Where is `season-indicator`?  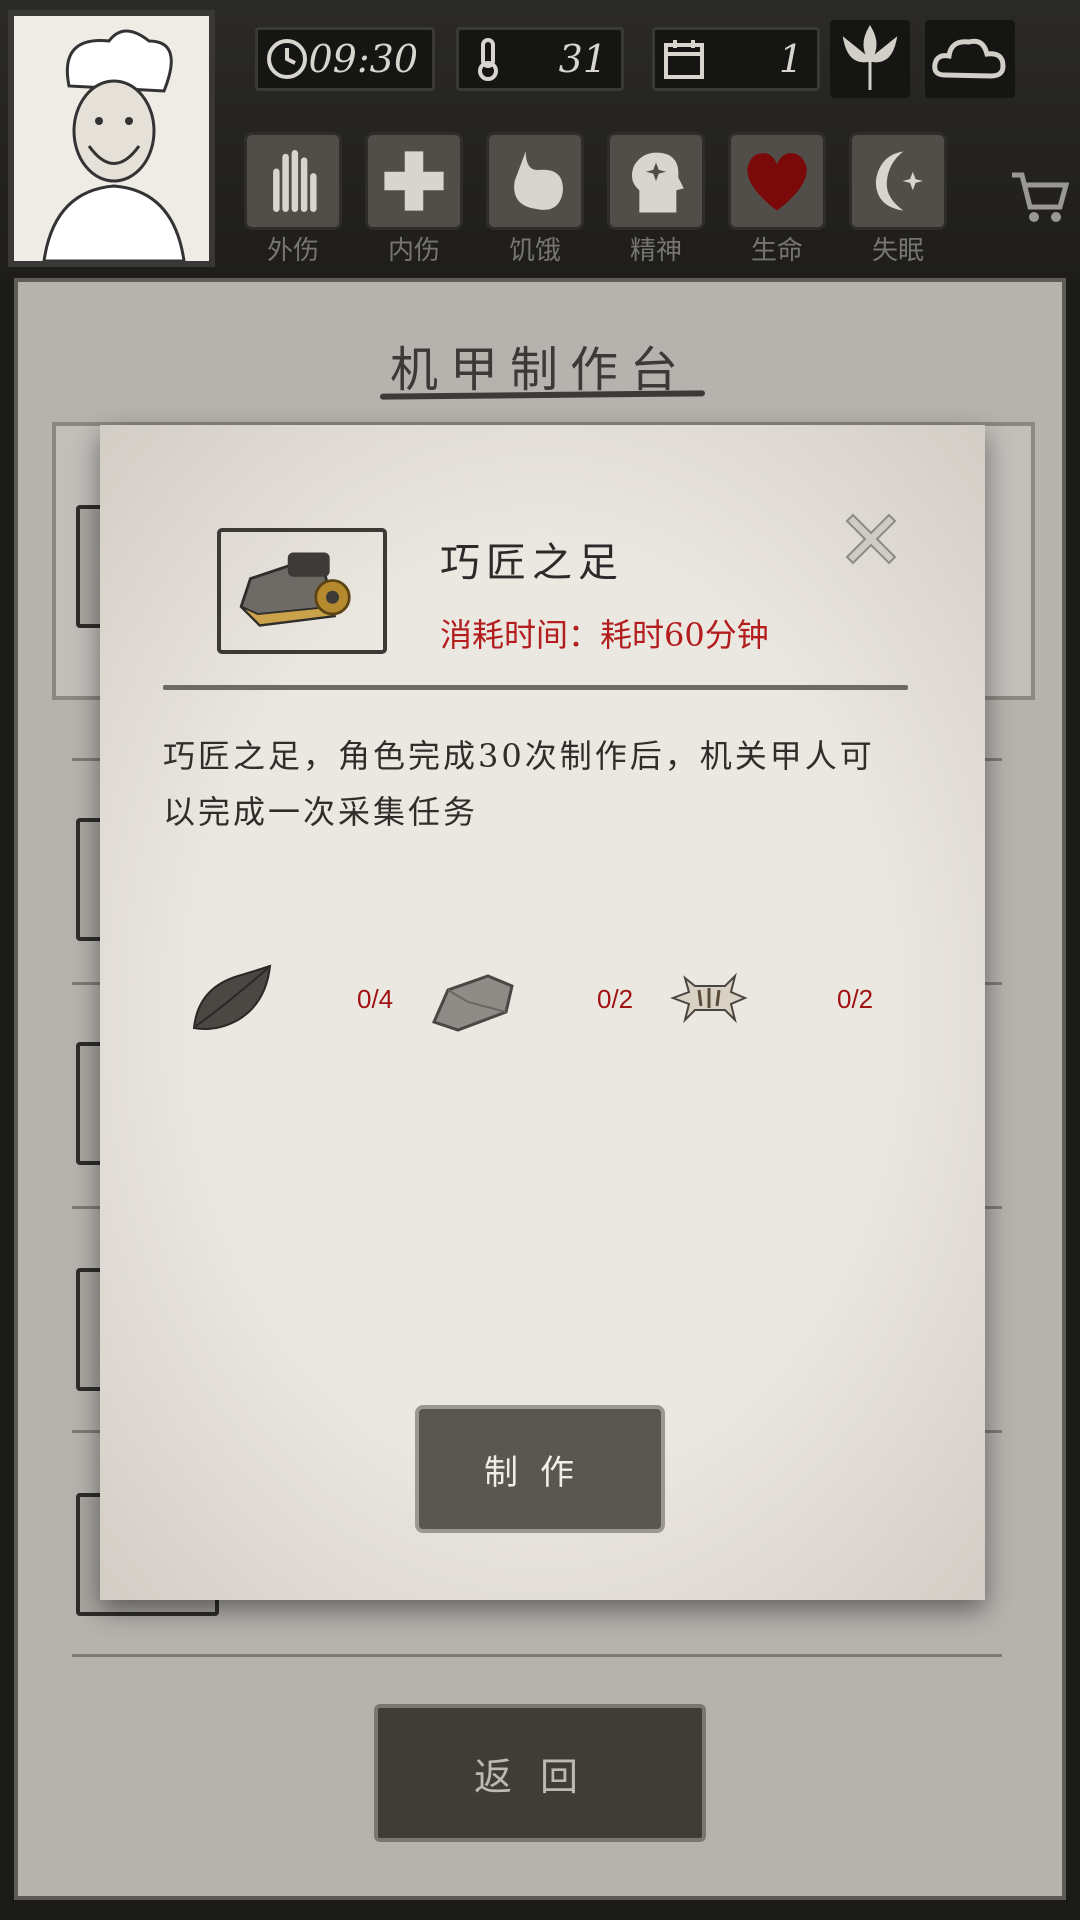 season-indicator is located at coordinates (870, 59).